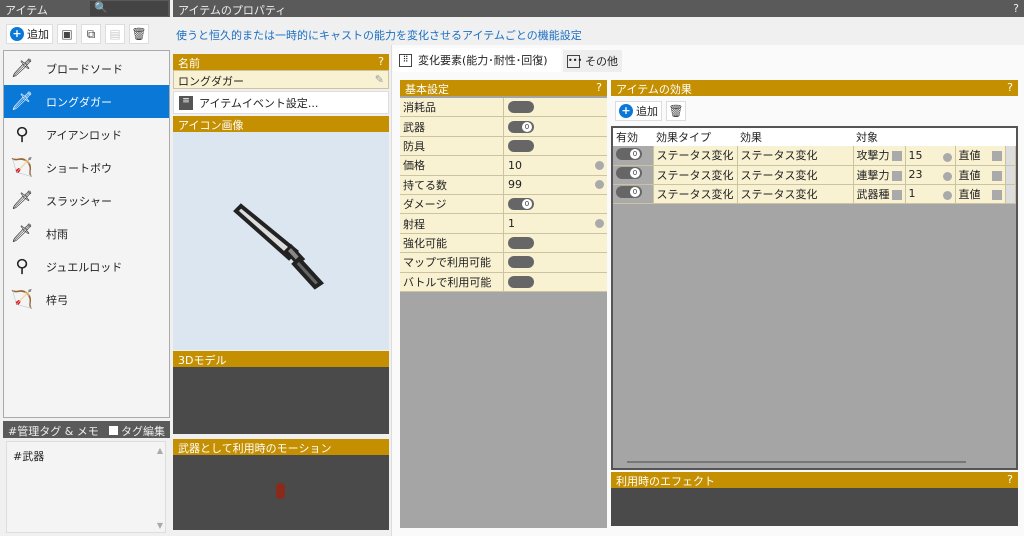 This screenshot has width=1024, height=536. I want to click on search-input: 🔍, so click(129, 8).